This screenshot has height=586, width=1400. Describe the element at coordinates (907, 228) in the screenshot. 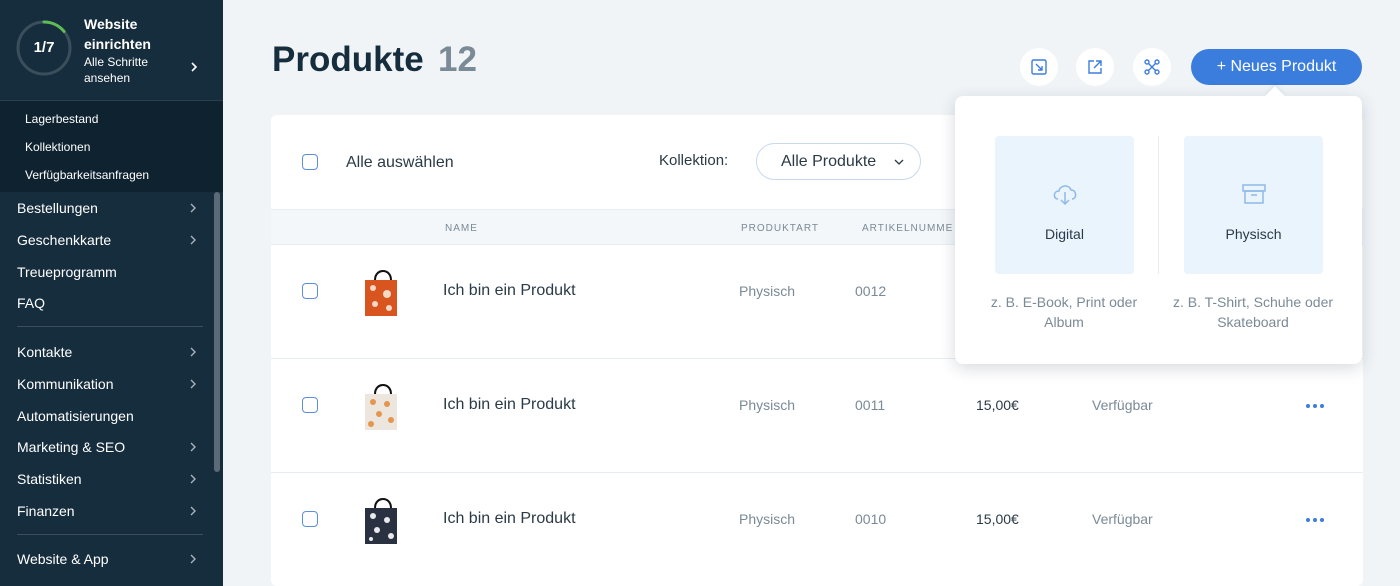

I see `column-header-sku: ARTIKELNUMME` at that location.